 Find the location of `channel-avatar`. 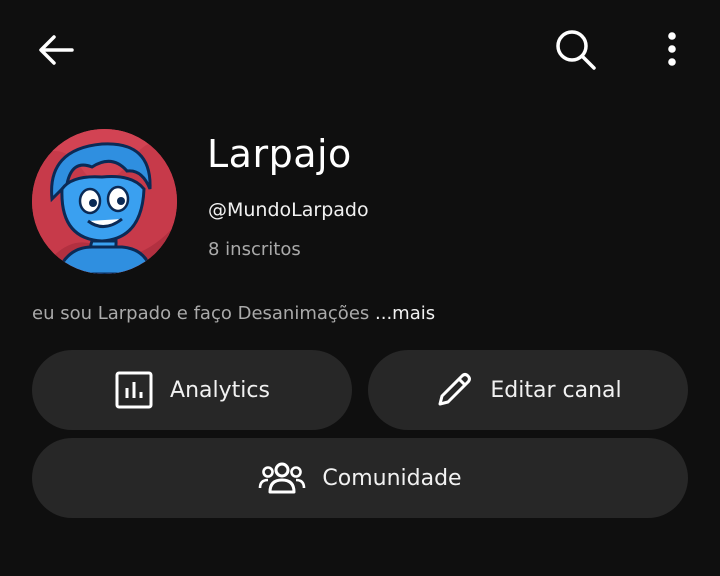

channel-avatar is located at coordinates (104, 201).